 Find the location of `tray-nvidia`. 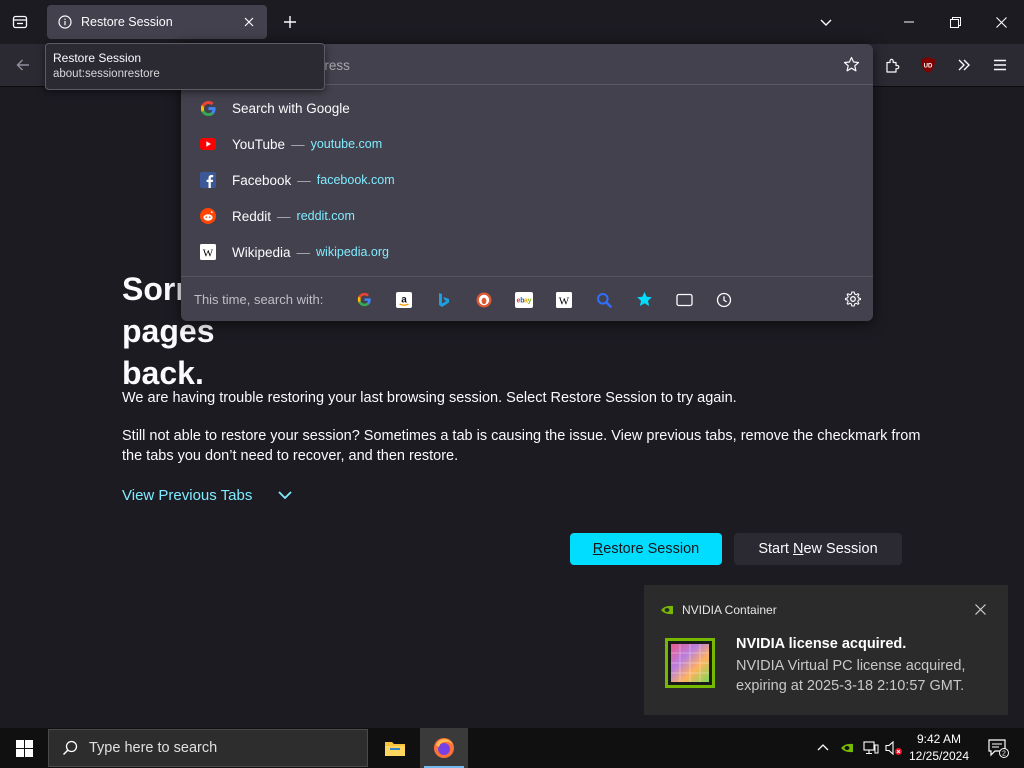

tray-nvidia is located at coordinates (847, 748).